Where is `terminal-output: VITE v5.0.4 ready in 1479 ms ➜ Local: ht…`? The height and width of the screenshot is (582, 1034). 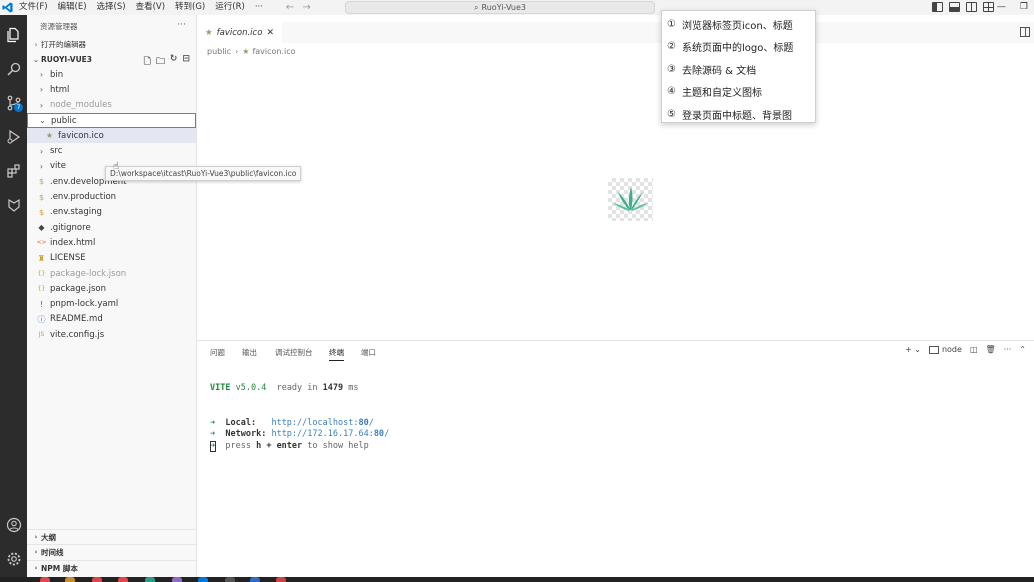
terminal-output: VITE v5.0.4 ready in 1479 ms ➜ Local: ht… is located at coordinates (299, 417).